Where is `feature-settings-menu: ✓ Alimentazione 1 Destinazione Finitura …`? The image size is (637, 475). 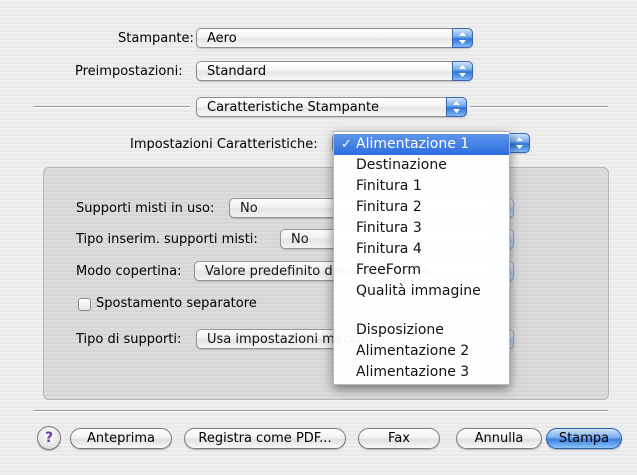 feature-settings-menu: ✓ Alimentazione 1 Destinazione Finitura … is located at coordinates (421, 258).